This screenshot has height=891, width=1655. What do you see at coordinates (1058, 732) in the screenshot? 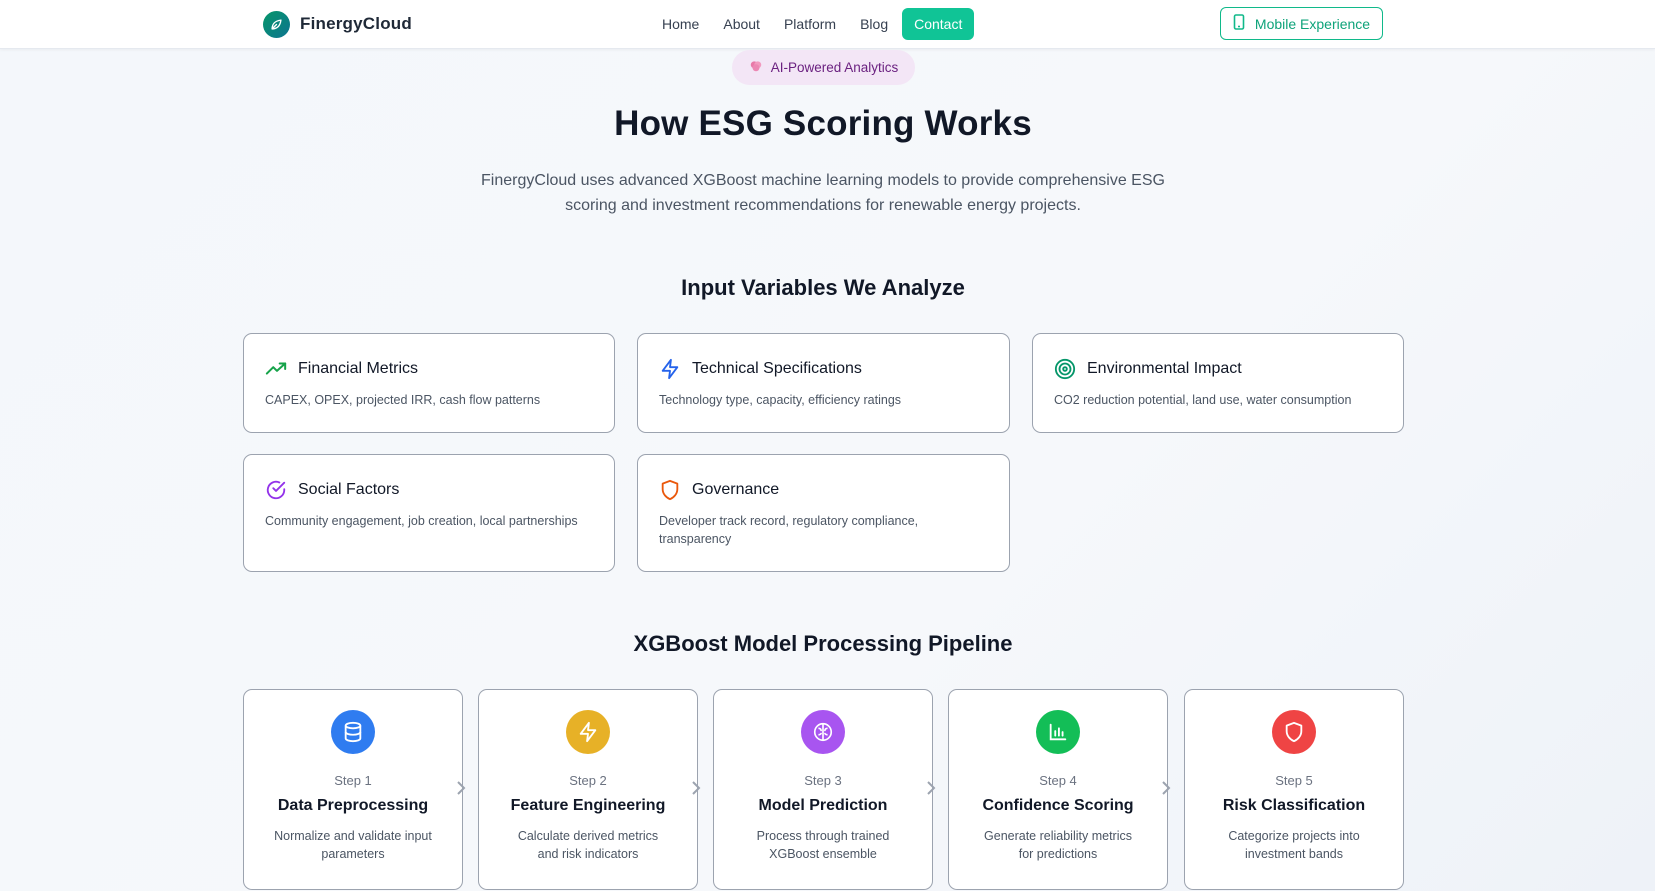
I see `bar-chart-icon` at bounding box center [1058, 732].